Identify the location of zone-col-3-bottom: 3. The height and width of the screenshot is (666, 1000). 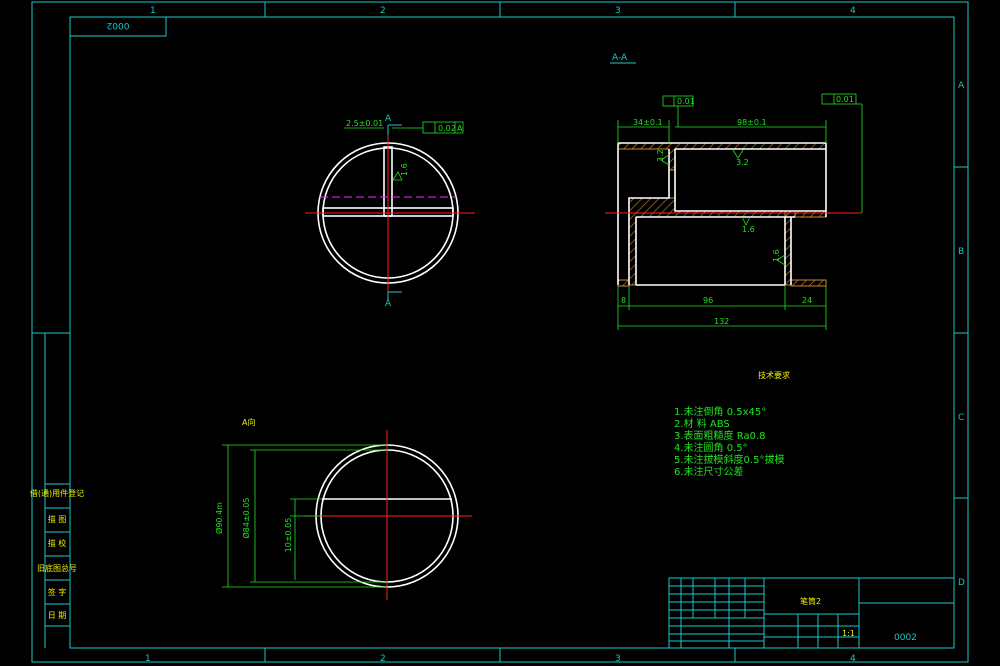
(618, 659).